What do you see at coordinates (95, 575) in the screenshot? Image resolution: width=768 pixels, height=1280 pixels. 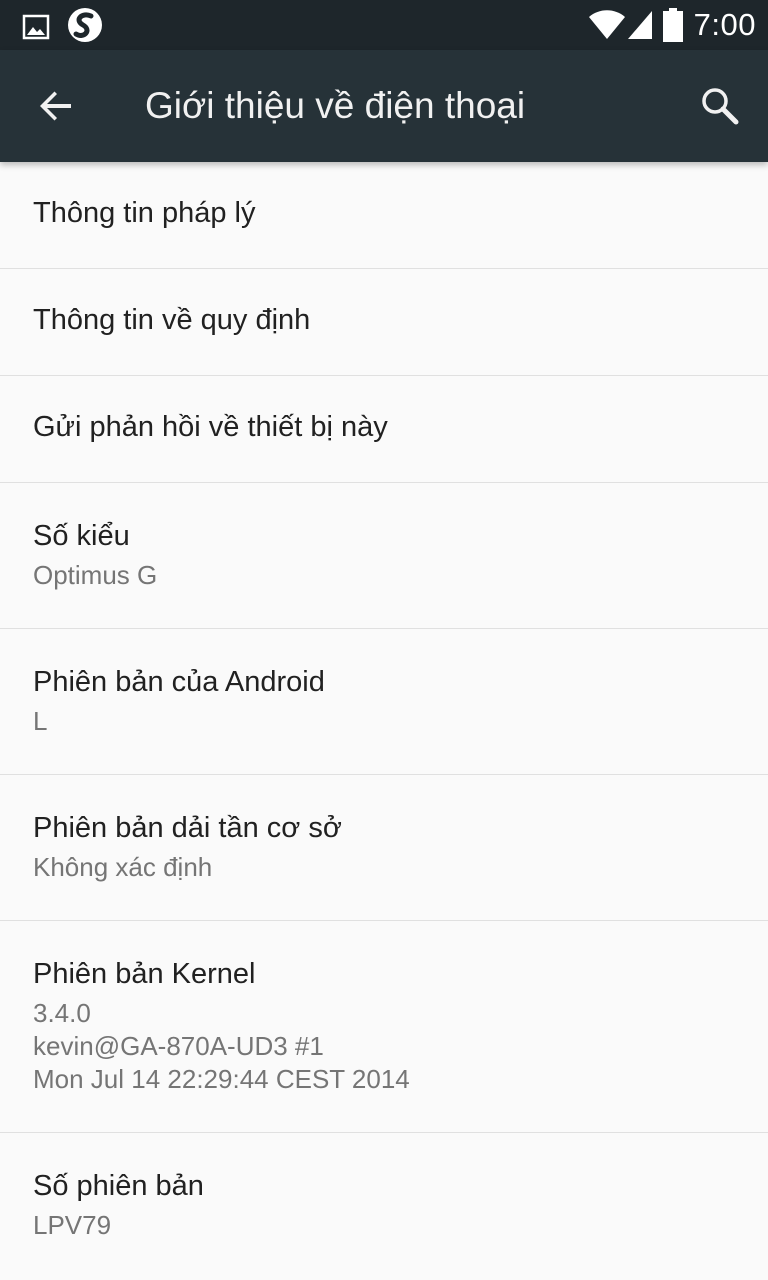 I see `item-summary: Optimus G` at bounding box center [95, 575].